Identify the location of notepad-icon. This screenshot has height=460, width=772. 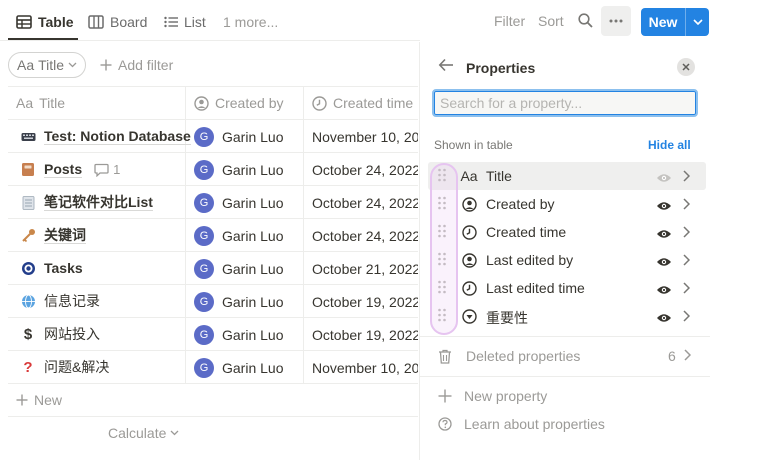
(28, 203).